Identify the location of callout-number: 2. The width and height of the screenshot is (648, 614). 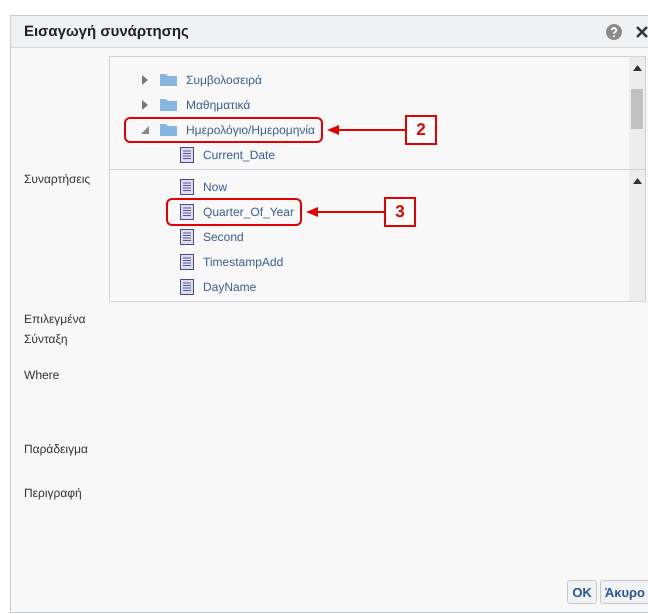
(421, 129).